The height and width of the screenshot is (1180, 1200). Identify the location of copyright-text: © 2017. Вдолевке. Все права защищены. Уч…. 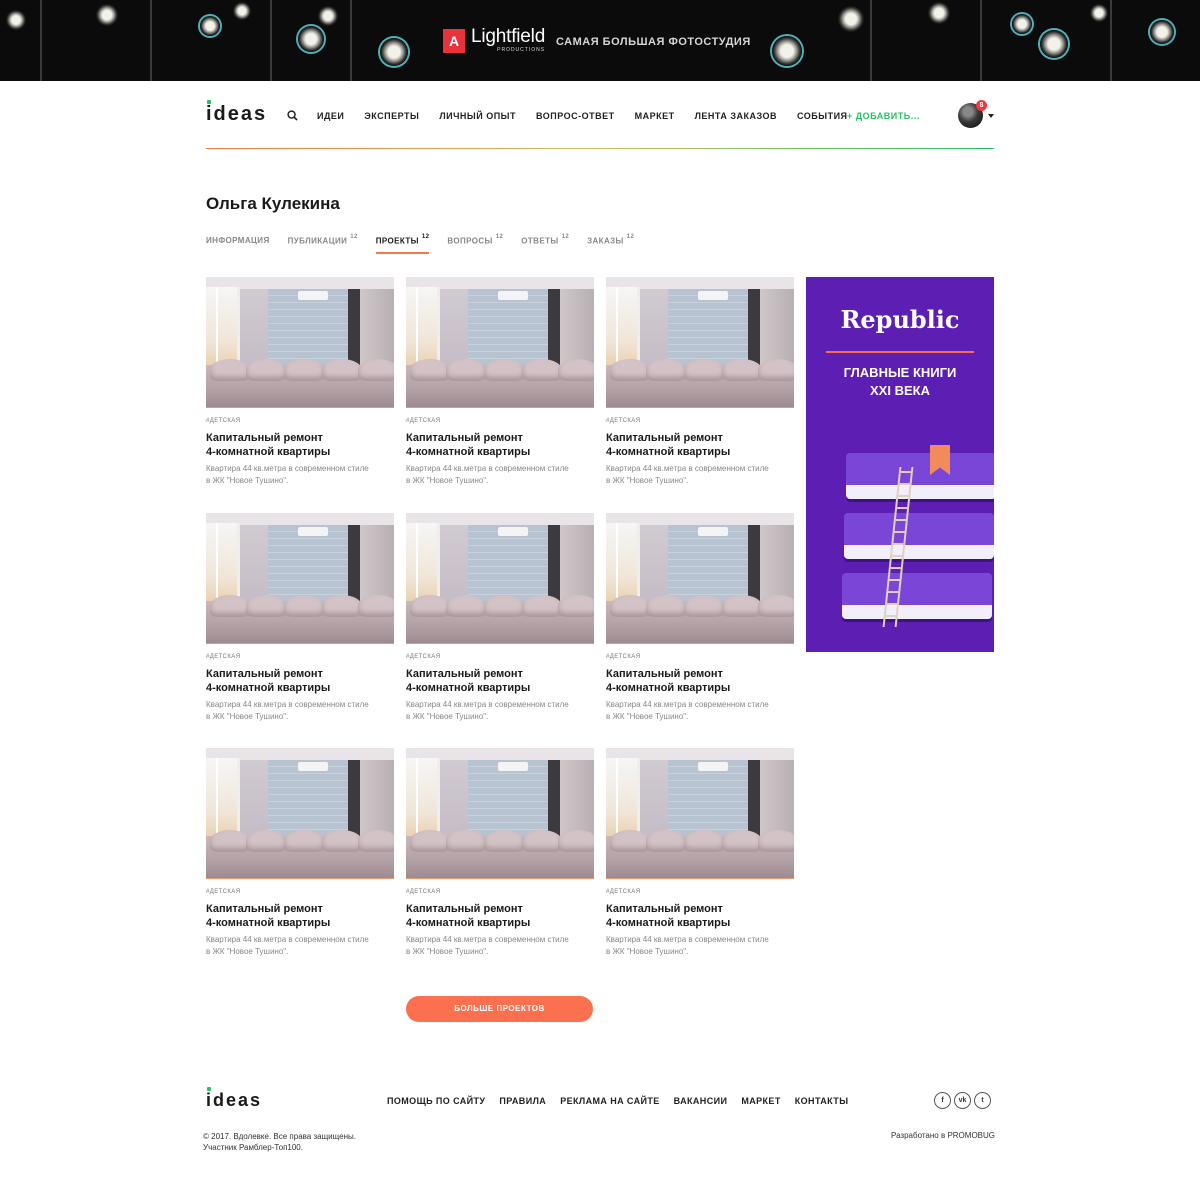
(279, 1142).